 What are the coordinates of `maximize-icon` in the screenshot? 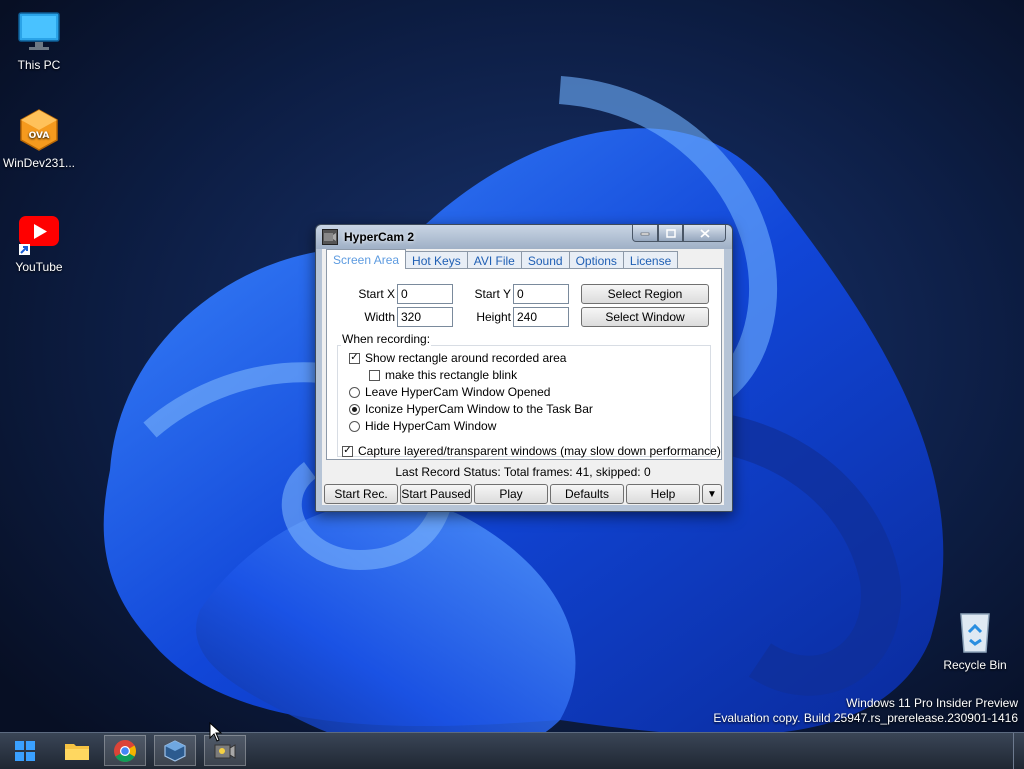 It's located at (670, 233).